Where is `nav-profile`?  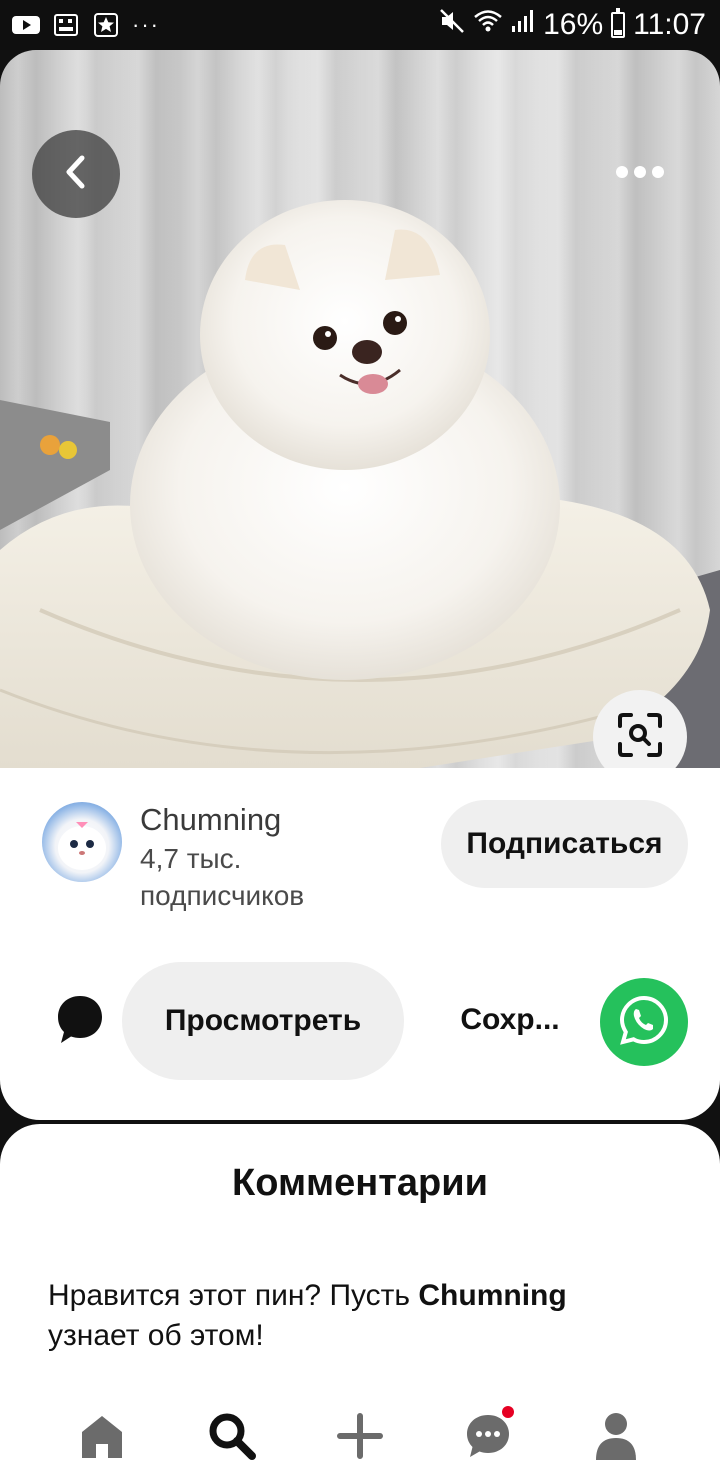 nav-profile is located at coordinates (616, 1438).